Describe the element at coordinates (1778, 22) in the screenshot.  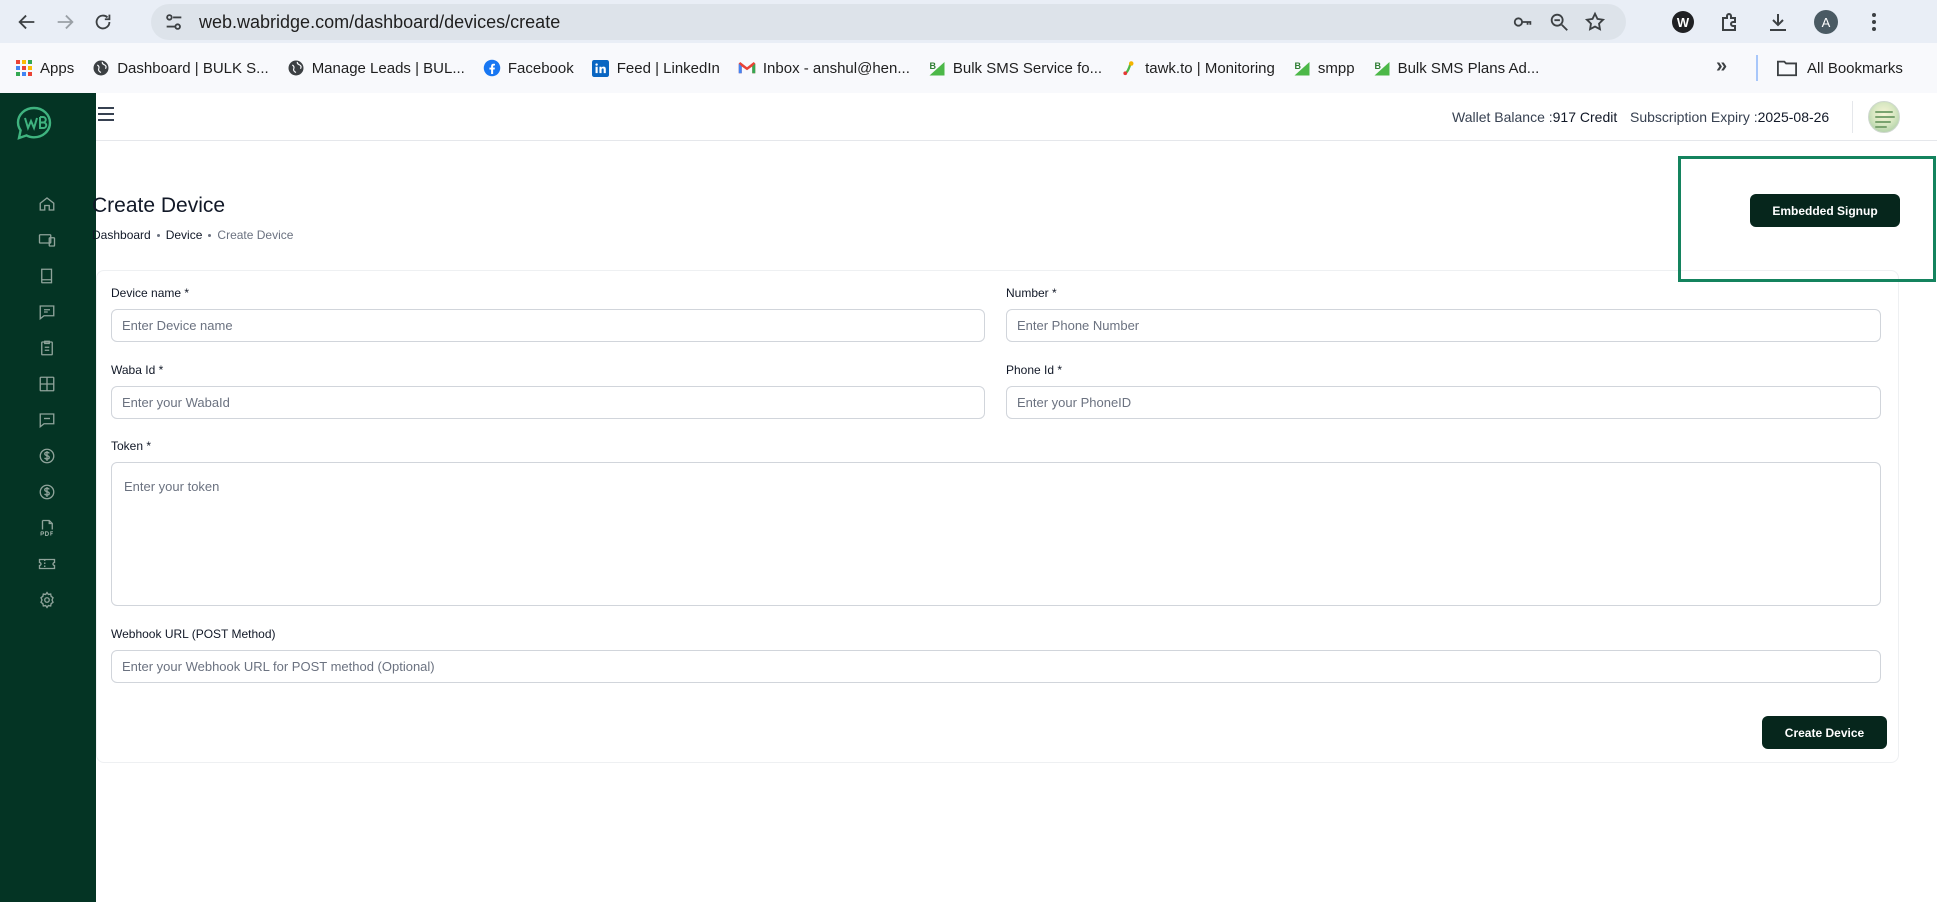
I see `download-icon` at that location.